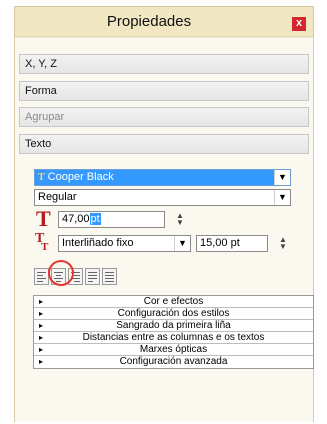 The width and height of the screenshot is (327, 424). What do you see at coordinates (164, 117) in the screenshot?
I see `section-group-button: Agrupar` at bounding box center [164, 117].